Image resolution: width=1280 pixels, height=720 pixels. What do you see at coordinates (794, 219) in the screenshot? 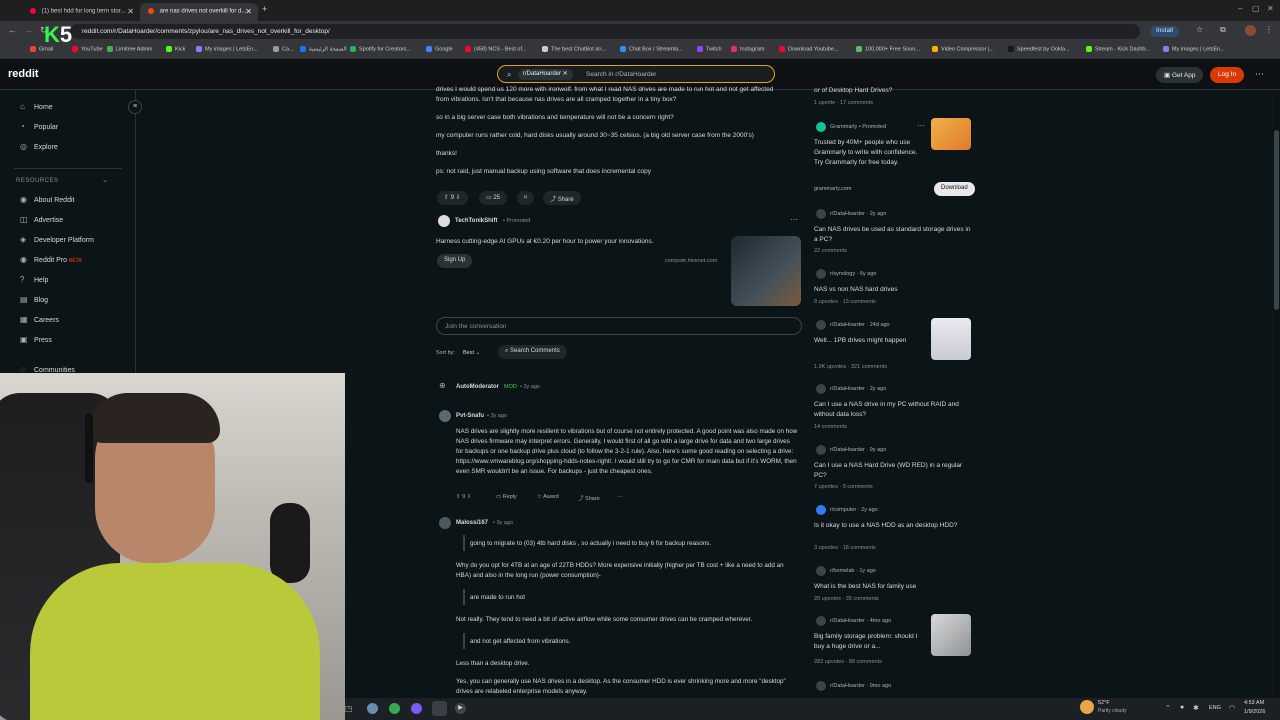
I see `ad-more-icon: ⋯` at bounding box center [794, 219].